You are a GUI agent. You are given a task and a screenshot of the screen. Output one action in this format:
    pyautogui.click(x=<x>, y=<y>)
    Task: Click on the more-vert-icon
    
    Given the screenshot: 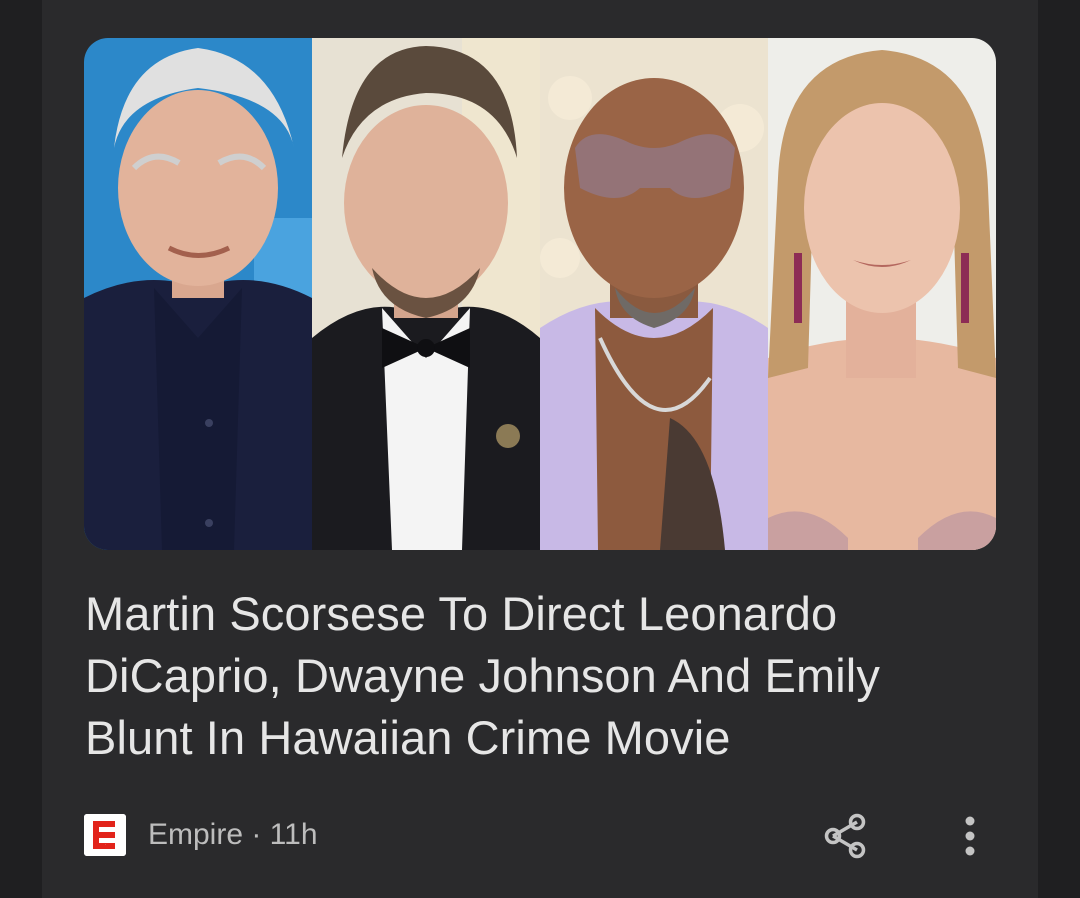 What is the action you would take?
    pyautogui.click(x=970, y=836)
    